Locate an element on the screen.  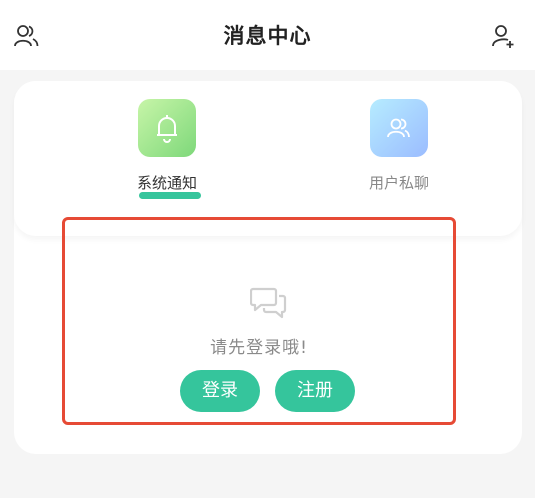
tab-user-chat: 用户私聊 is located at coordinates (399, 154).